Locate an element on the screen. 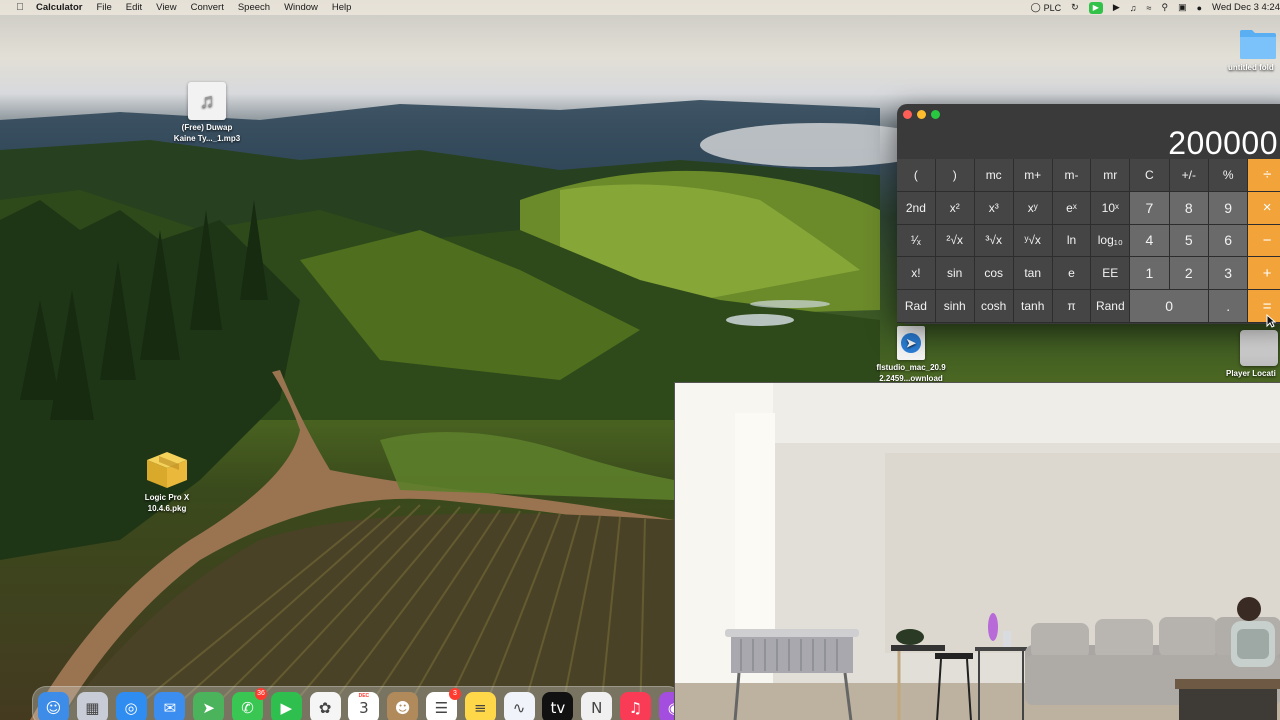  messages-glyph: ✆ is located at coordinates (247, 707).